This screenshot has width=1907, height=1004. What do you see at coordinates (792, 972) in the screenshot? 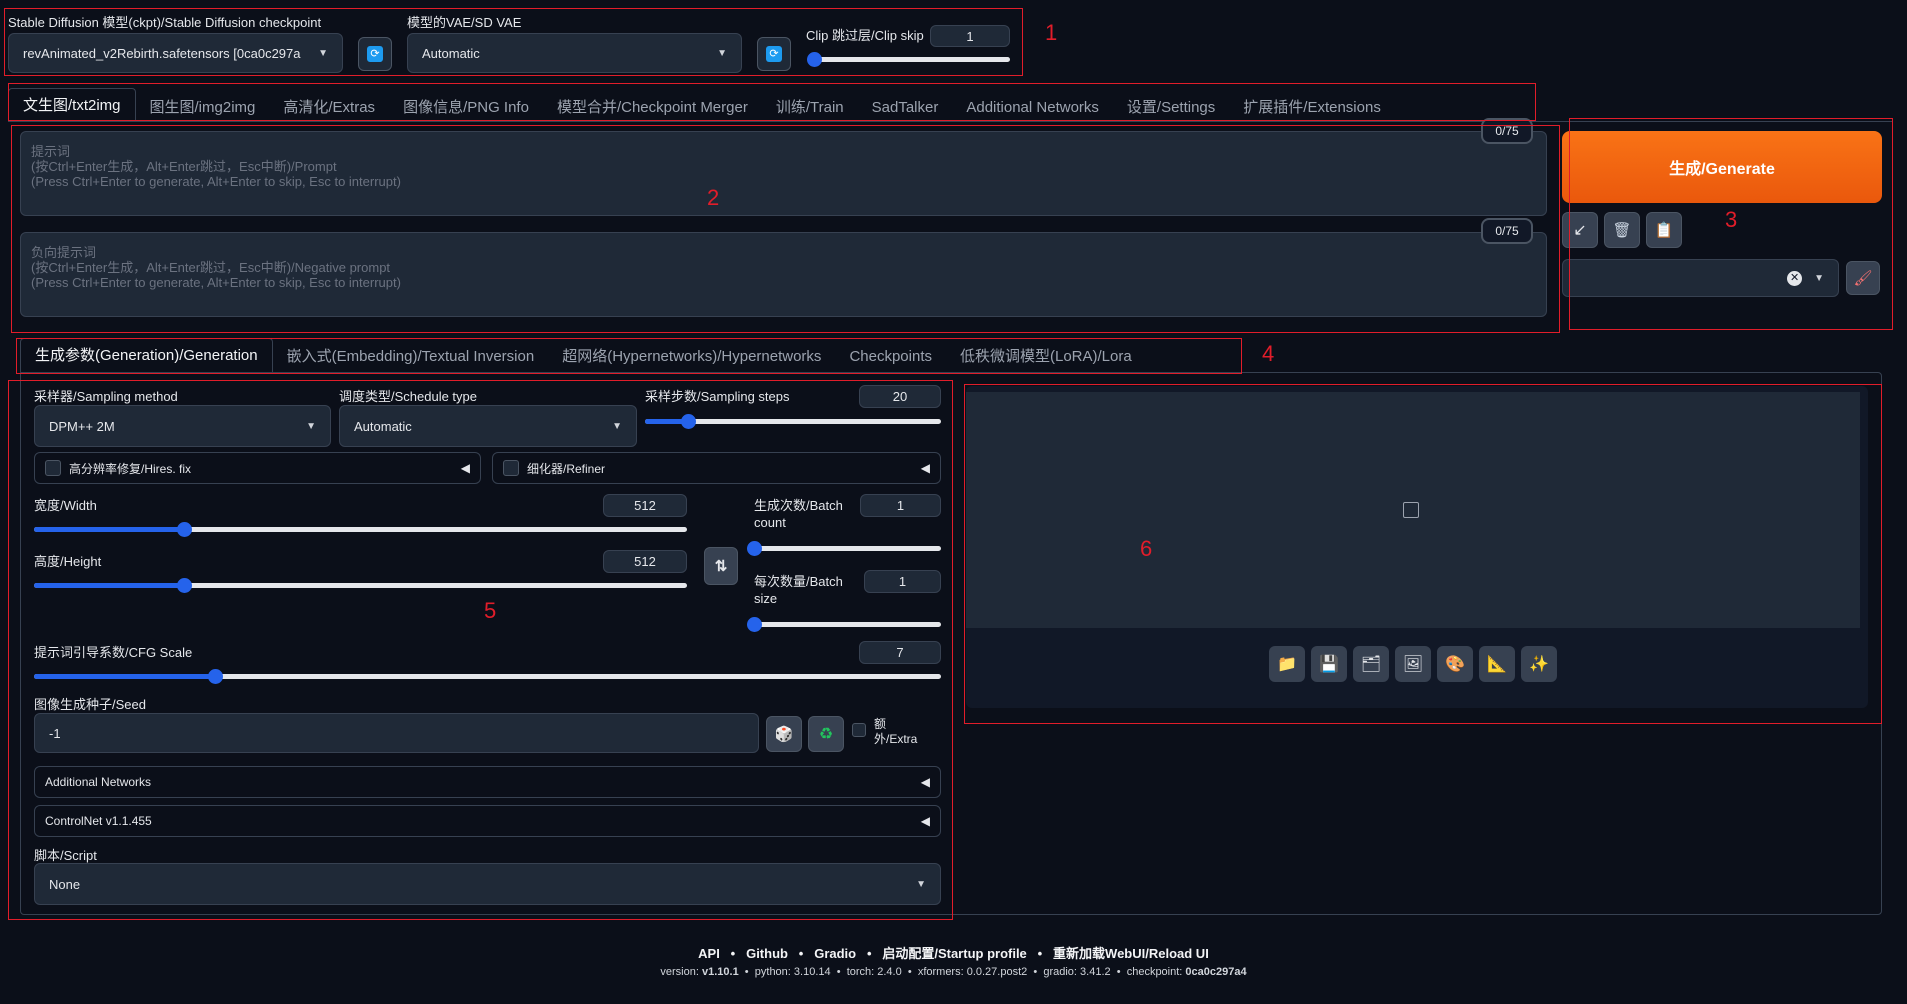
I see `python-version: python: 3.10.14` at bounding box center [792, 972].